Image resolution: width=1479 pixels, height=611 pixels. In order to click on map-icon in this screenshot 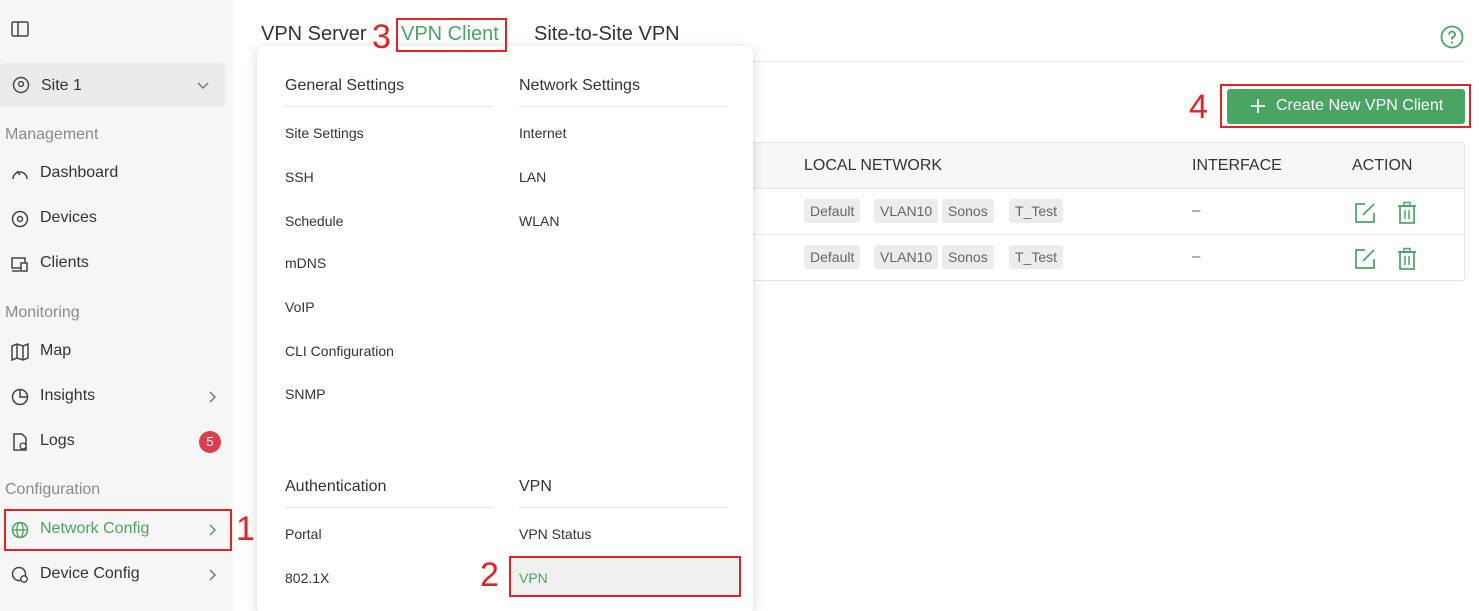, I will do `click(20, 352)`.